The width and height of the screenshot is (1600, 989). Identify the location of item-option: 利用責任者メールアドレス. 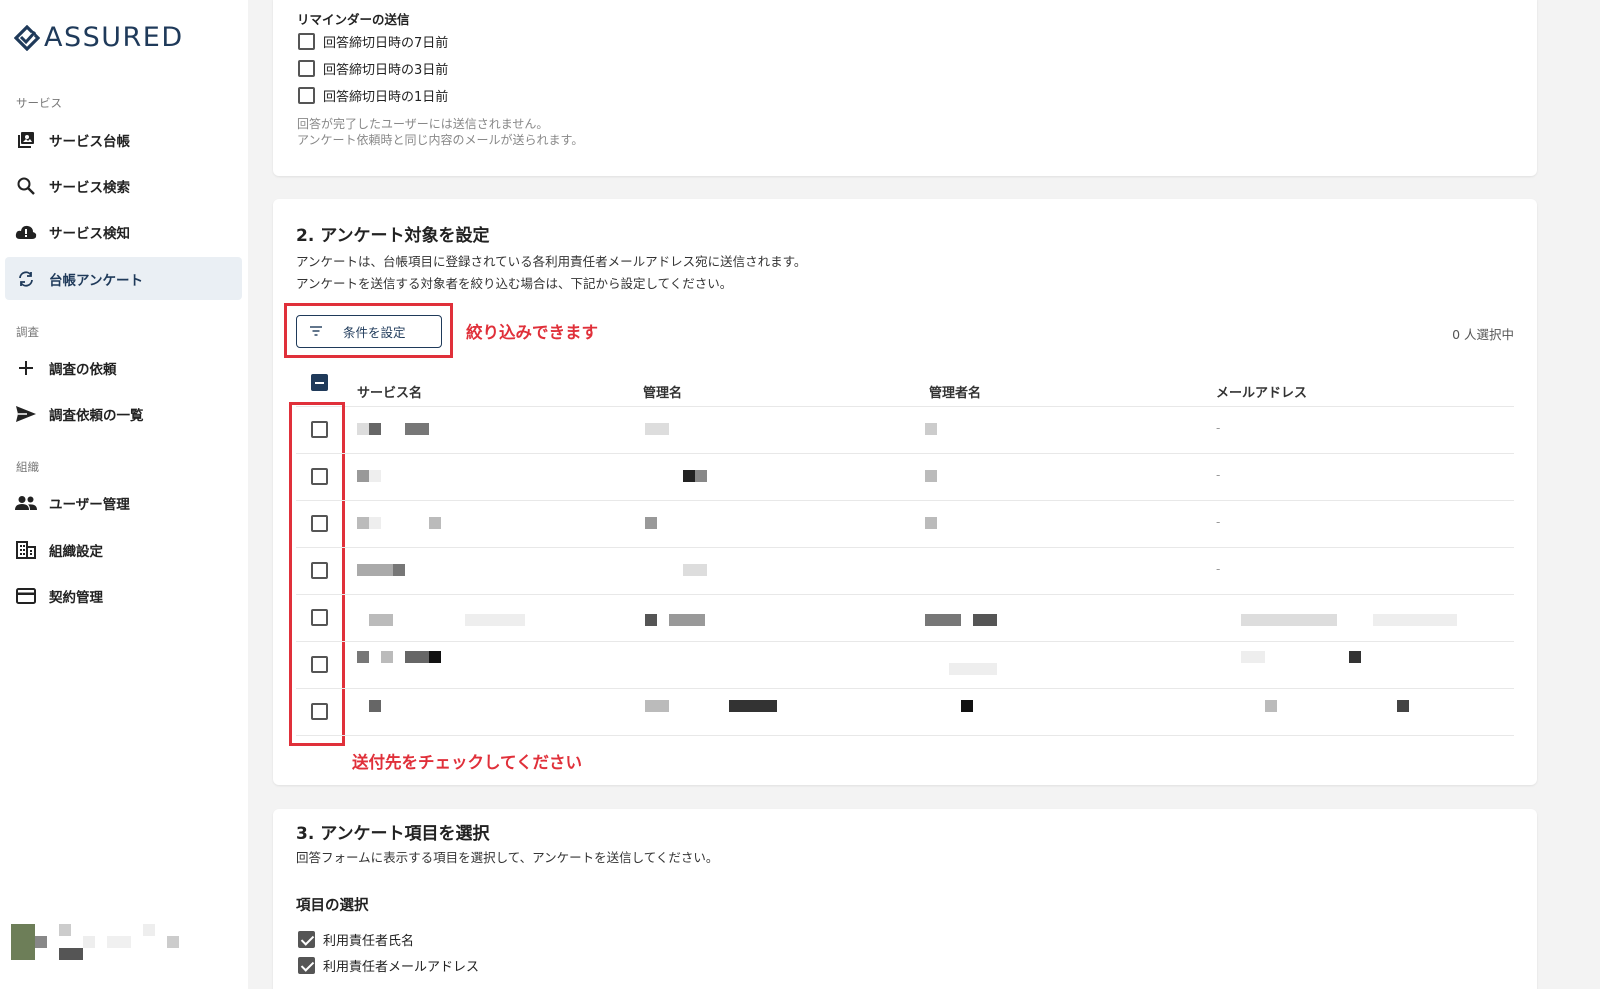
(388, 965).